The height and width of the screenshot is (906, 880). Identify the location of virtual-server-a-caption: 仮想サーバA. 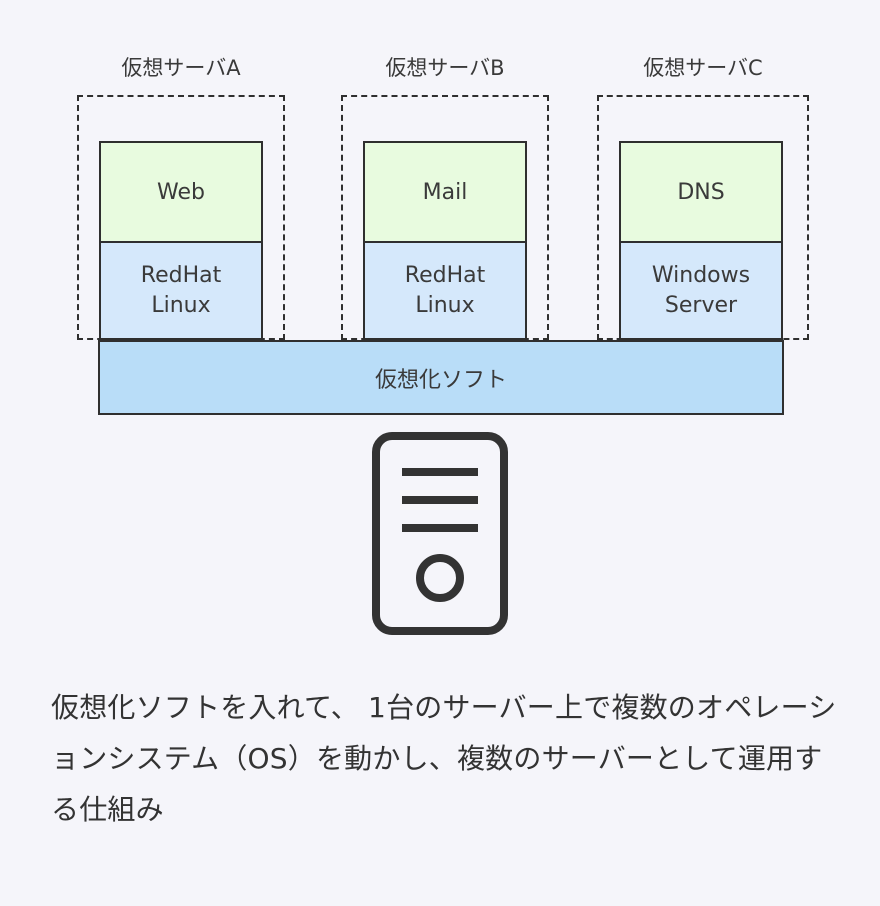
(181, 68).